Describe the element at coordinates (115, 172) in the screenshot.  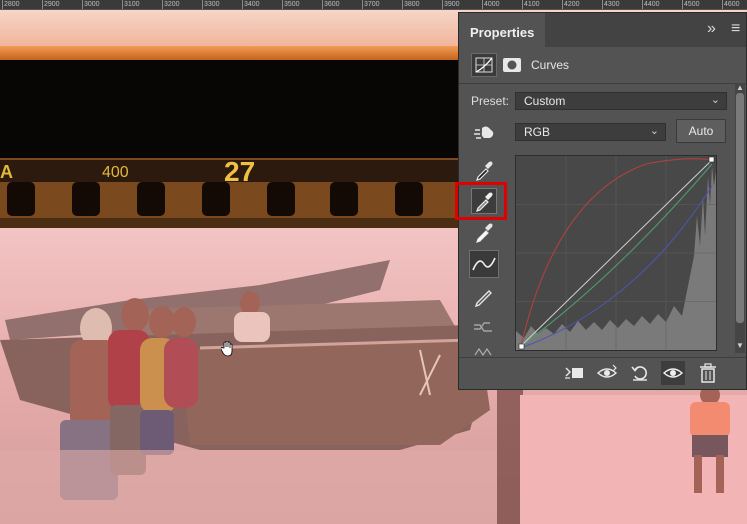
I see `film-edge-text-400: 400` at that location.